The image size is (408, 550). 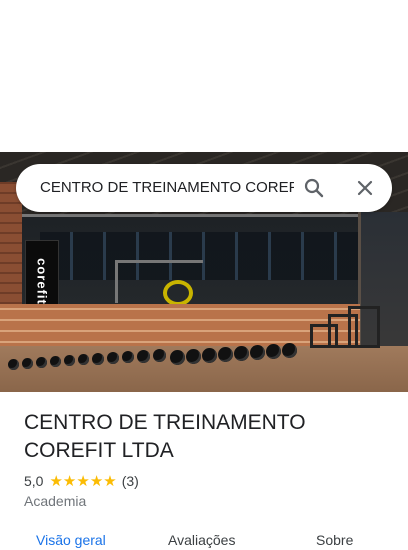 What do you see at coordinates (178, 293) in the screenshot?
I see `photo-equipment-wheel` at bounding box center [178, 293].